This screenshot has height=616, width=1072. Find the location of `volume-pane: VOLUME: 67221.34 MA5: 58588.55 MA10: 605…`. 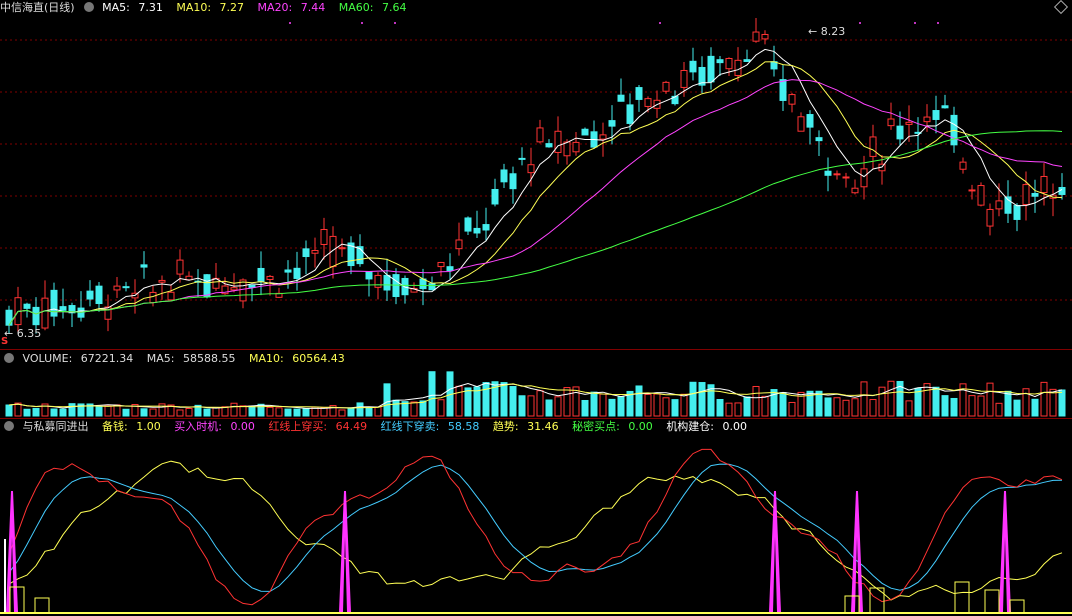

volume-pane: VOLUME: 67221.34 MA5: 58588.55 MA10: 605… is located at coordinates (536, 384).